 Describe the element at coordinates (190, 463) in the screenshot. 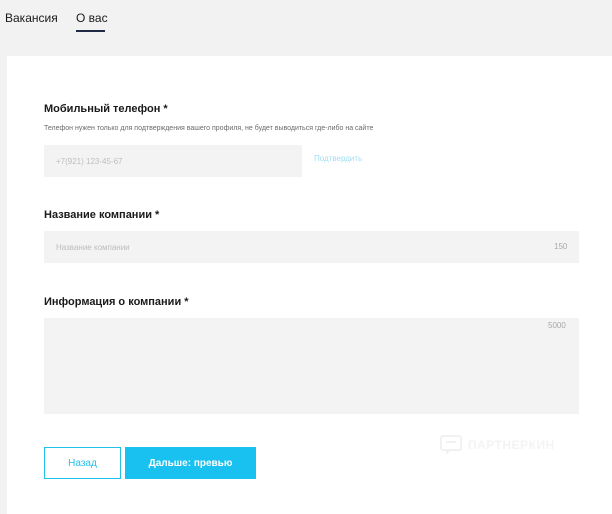

I see `next-preview-button: Дальше: превью` at that location.